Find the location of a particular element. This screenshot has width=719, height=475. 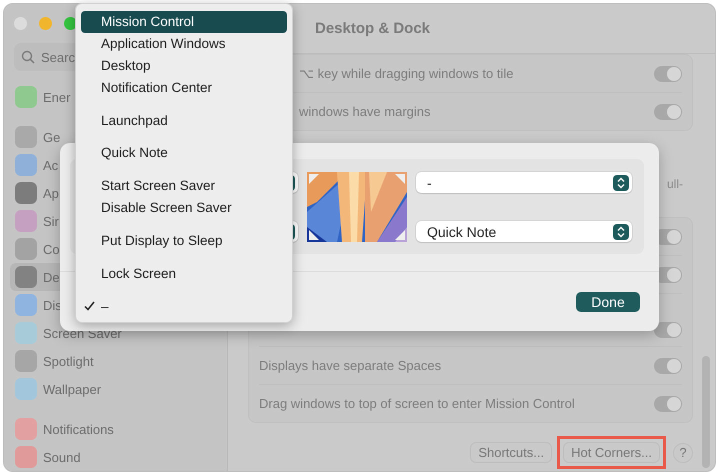

description-text: ull- is located at coordinates (674, 184).